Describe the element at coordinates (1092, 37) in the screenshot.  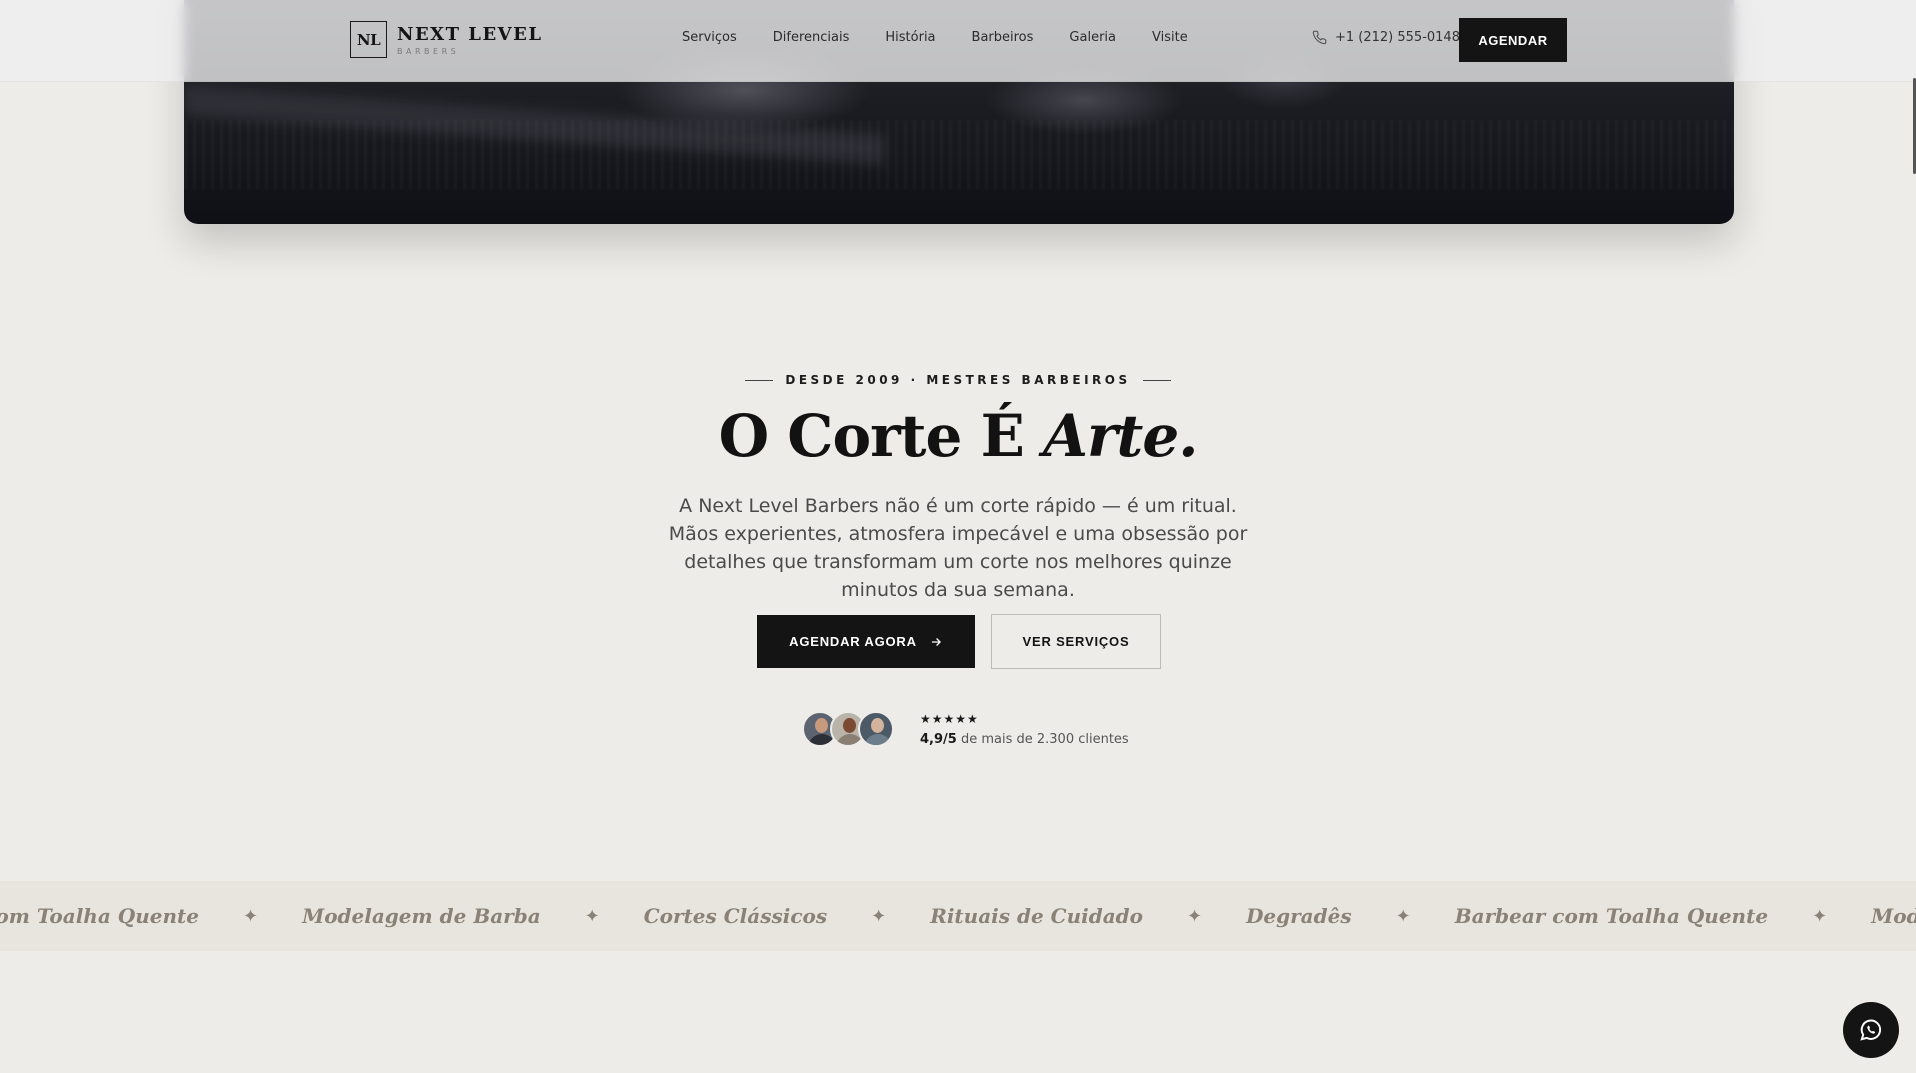
I see `nav-galeria: Galeria` at that location.